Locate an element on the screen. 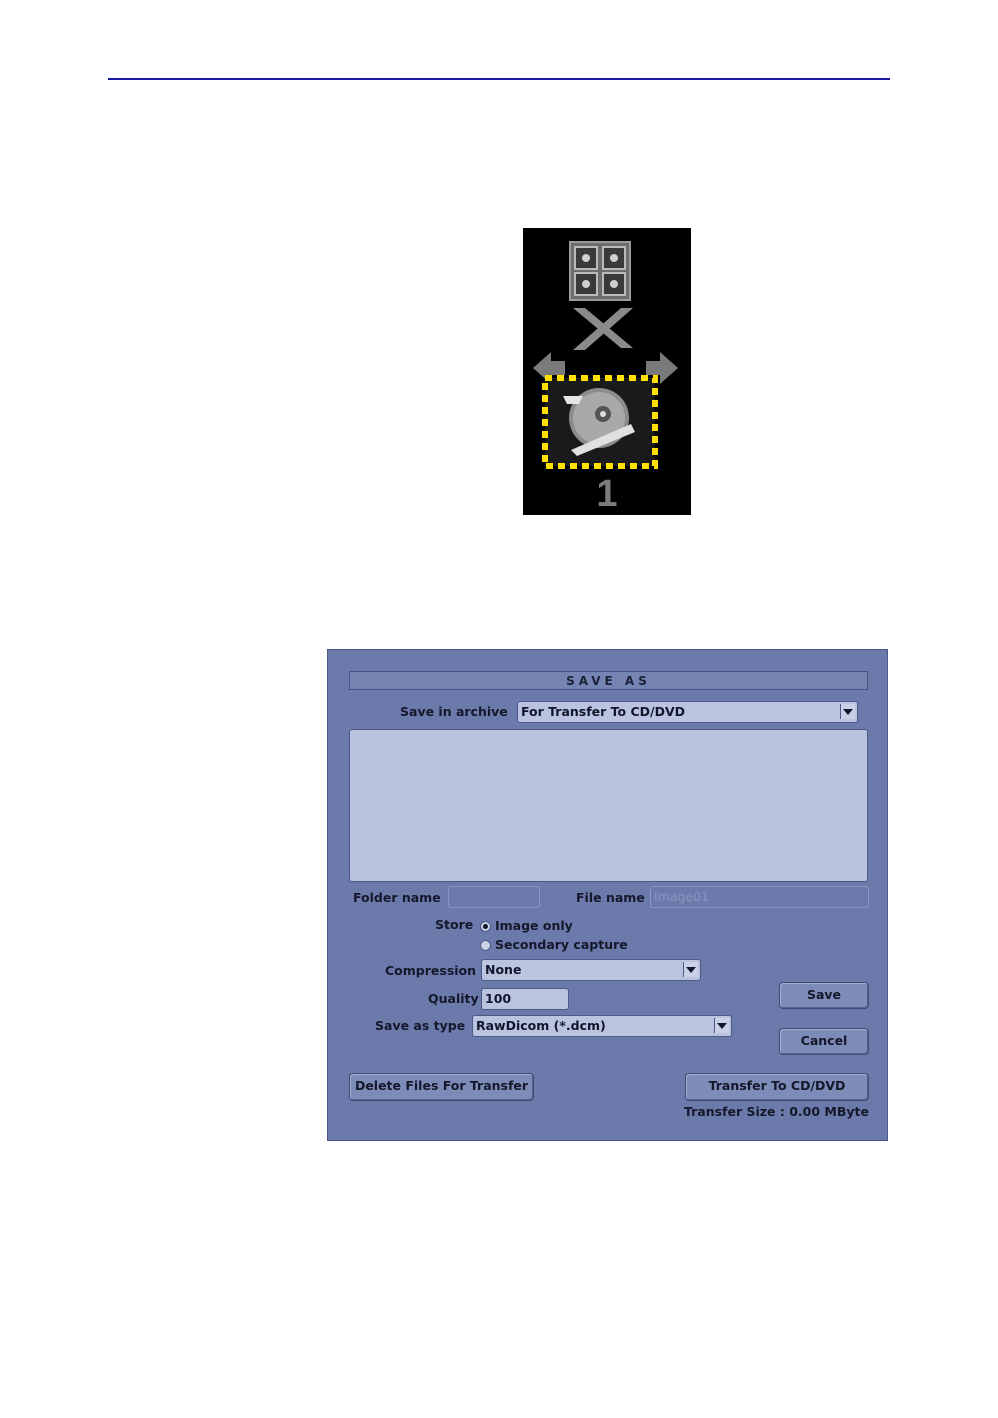  store-label: Store is located at coordinates (454, 924).